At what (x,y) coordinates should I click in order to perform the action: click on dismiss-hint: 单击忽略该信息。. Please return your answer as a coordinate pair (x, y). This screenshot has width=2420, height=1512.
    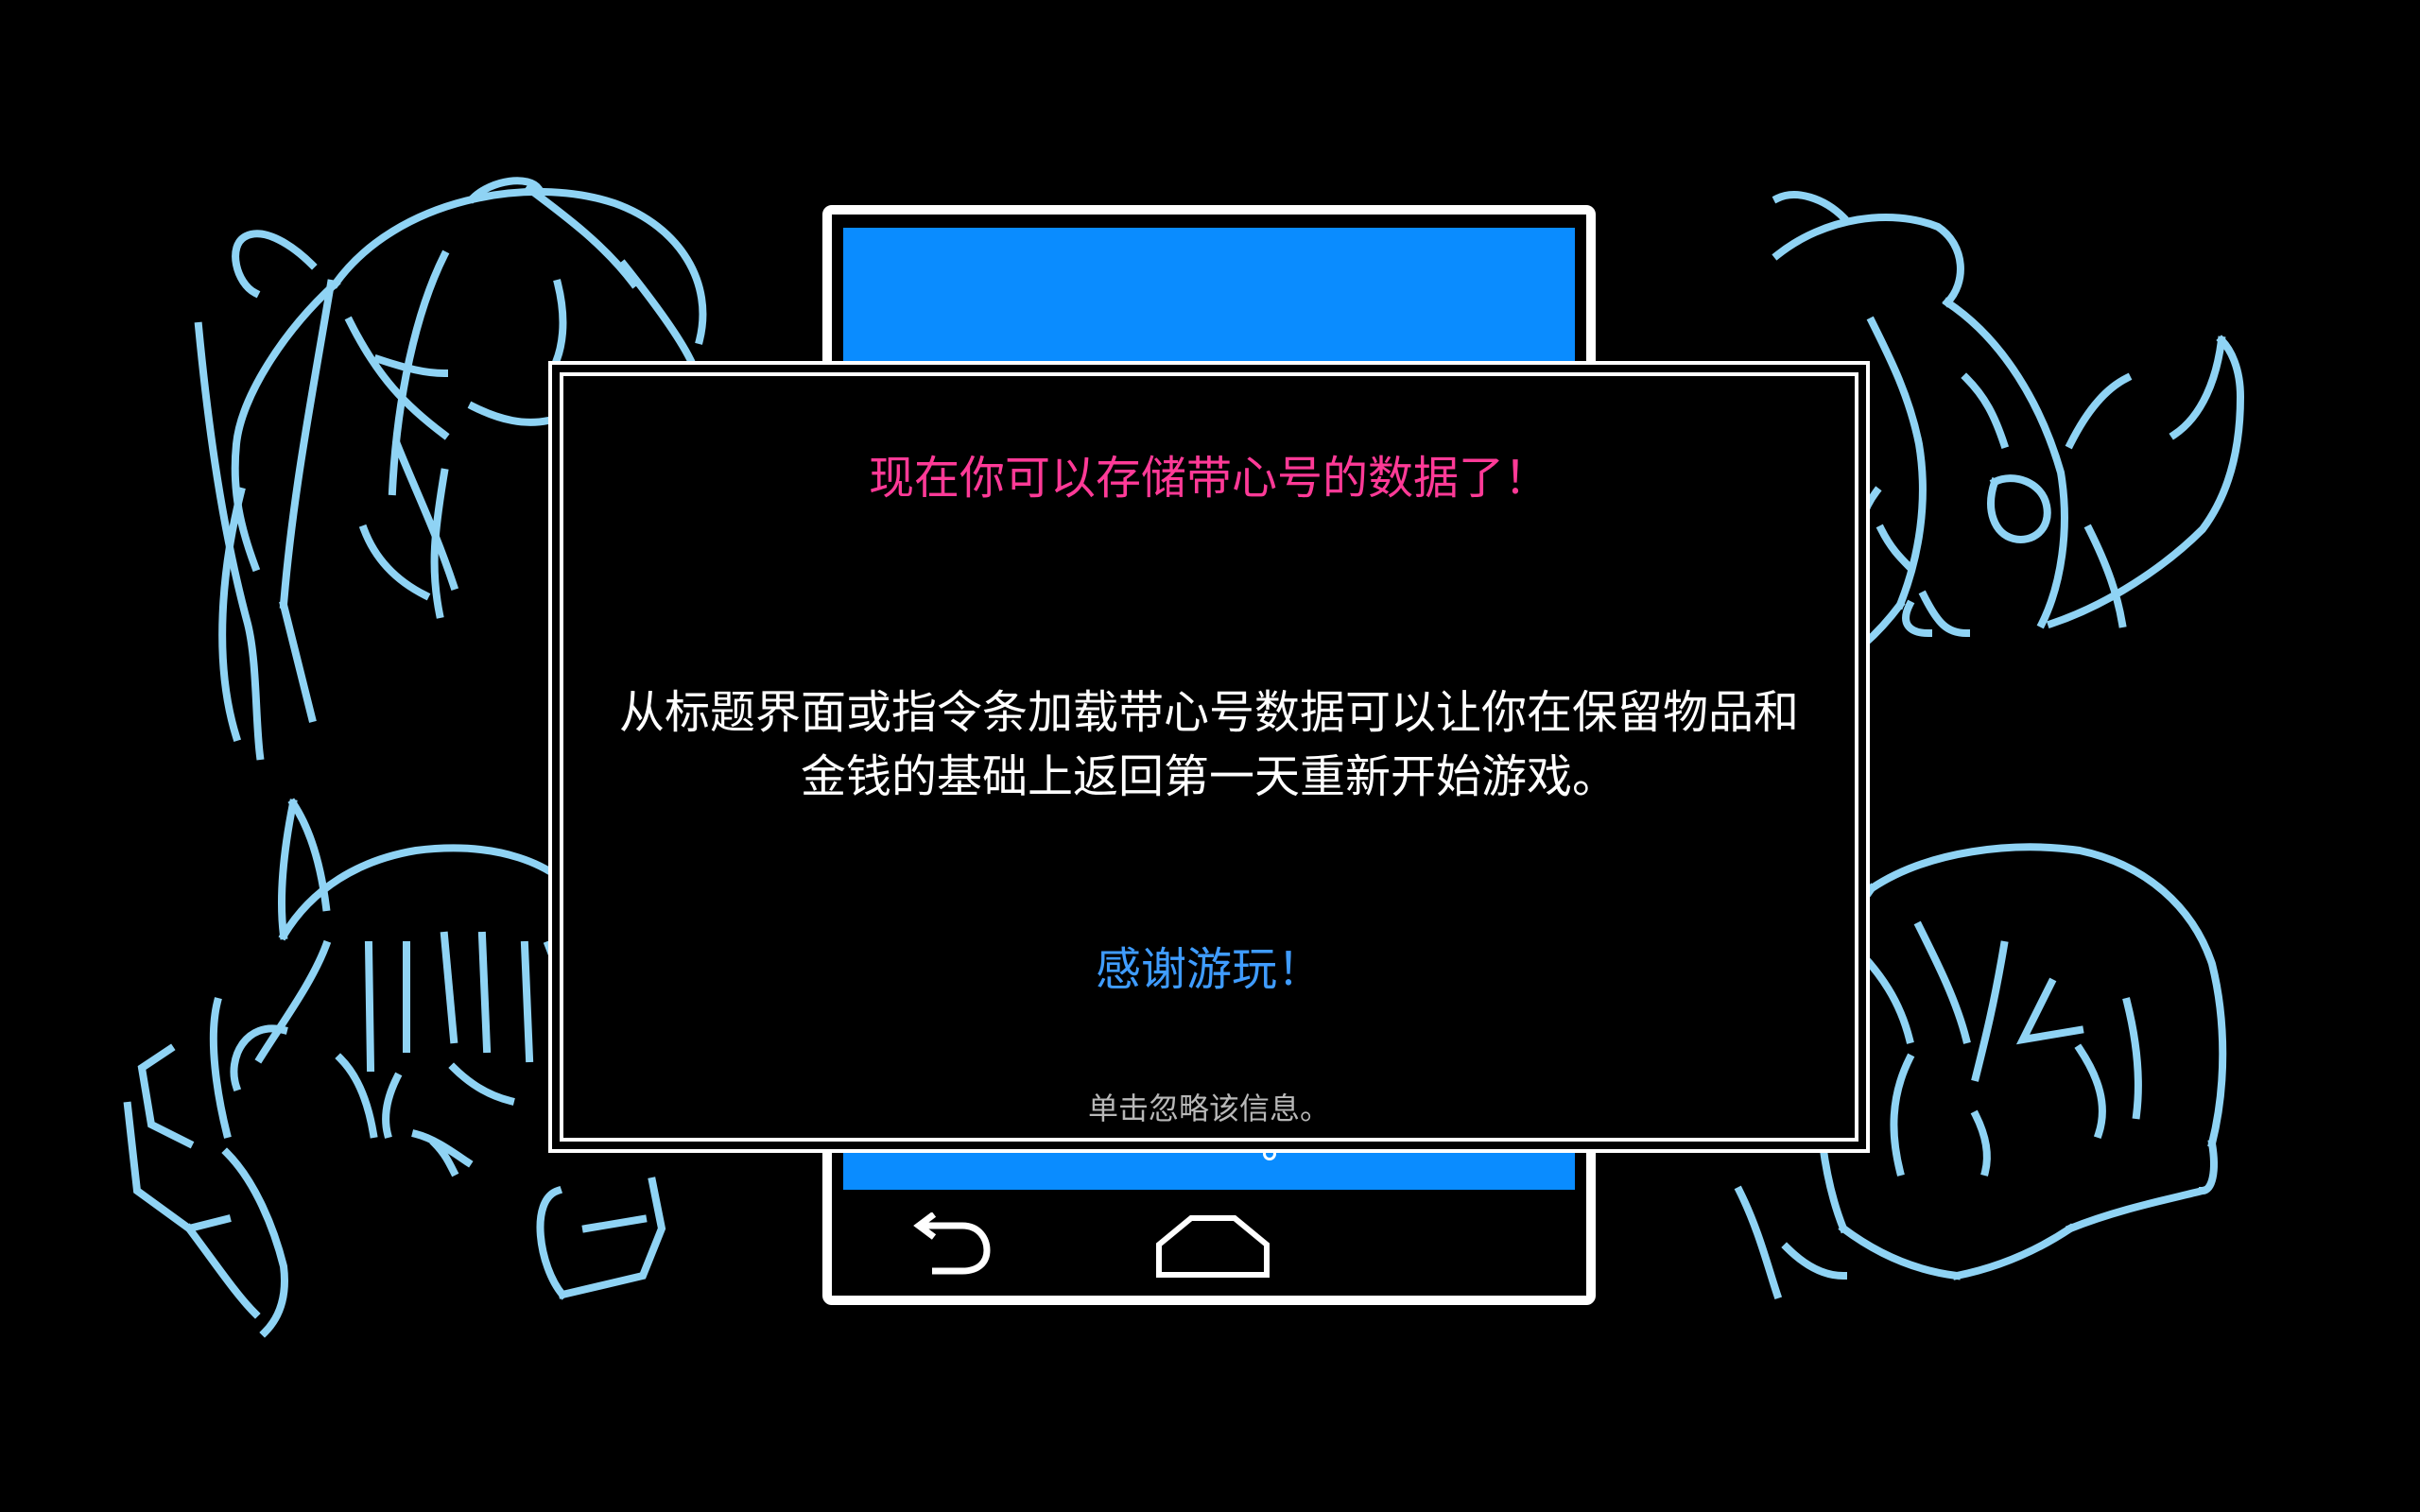
    Looking at the image, I should click on (1209, 1106).